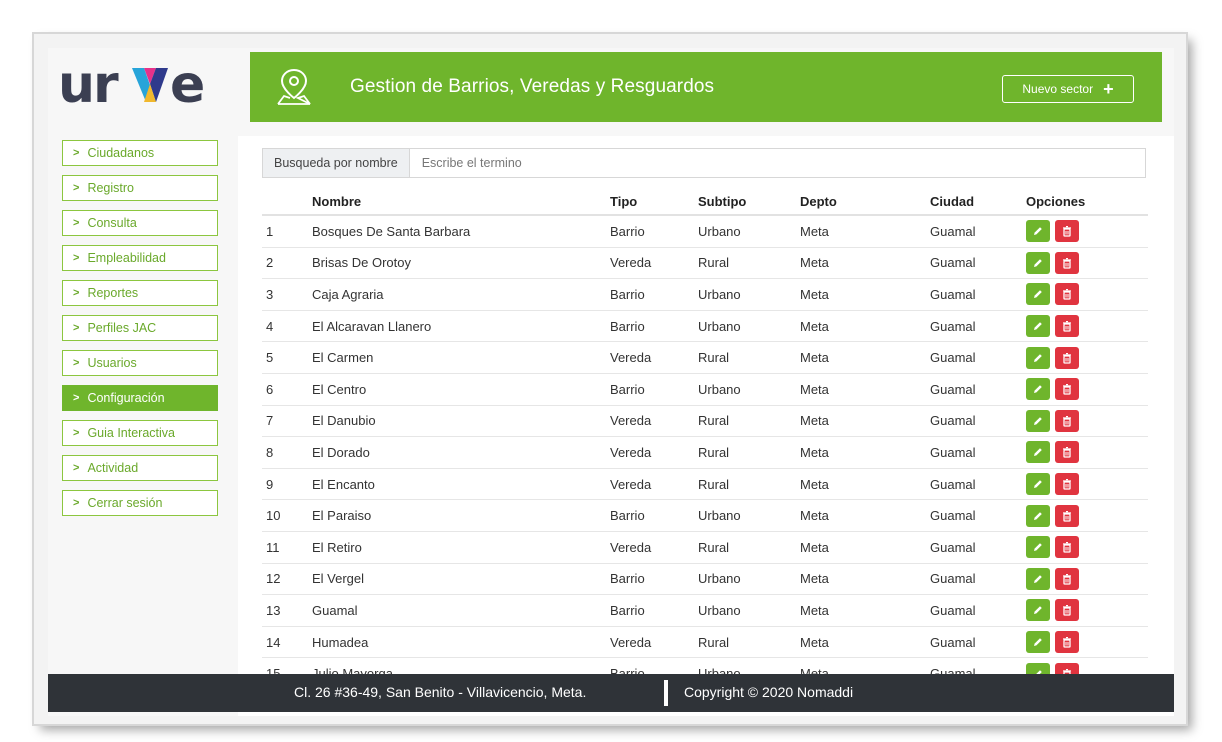 The height and width of the screenshot is (742, 1222). What do you see at coordinates (749, 202) in the screenshot?
I see `col-header-subtipo: Subtipo` at bounding box center [749, 202].